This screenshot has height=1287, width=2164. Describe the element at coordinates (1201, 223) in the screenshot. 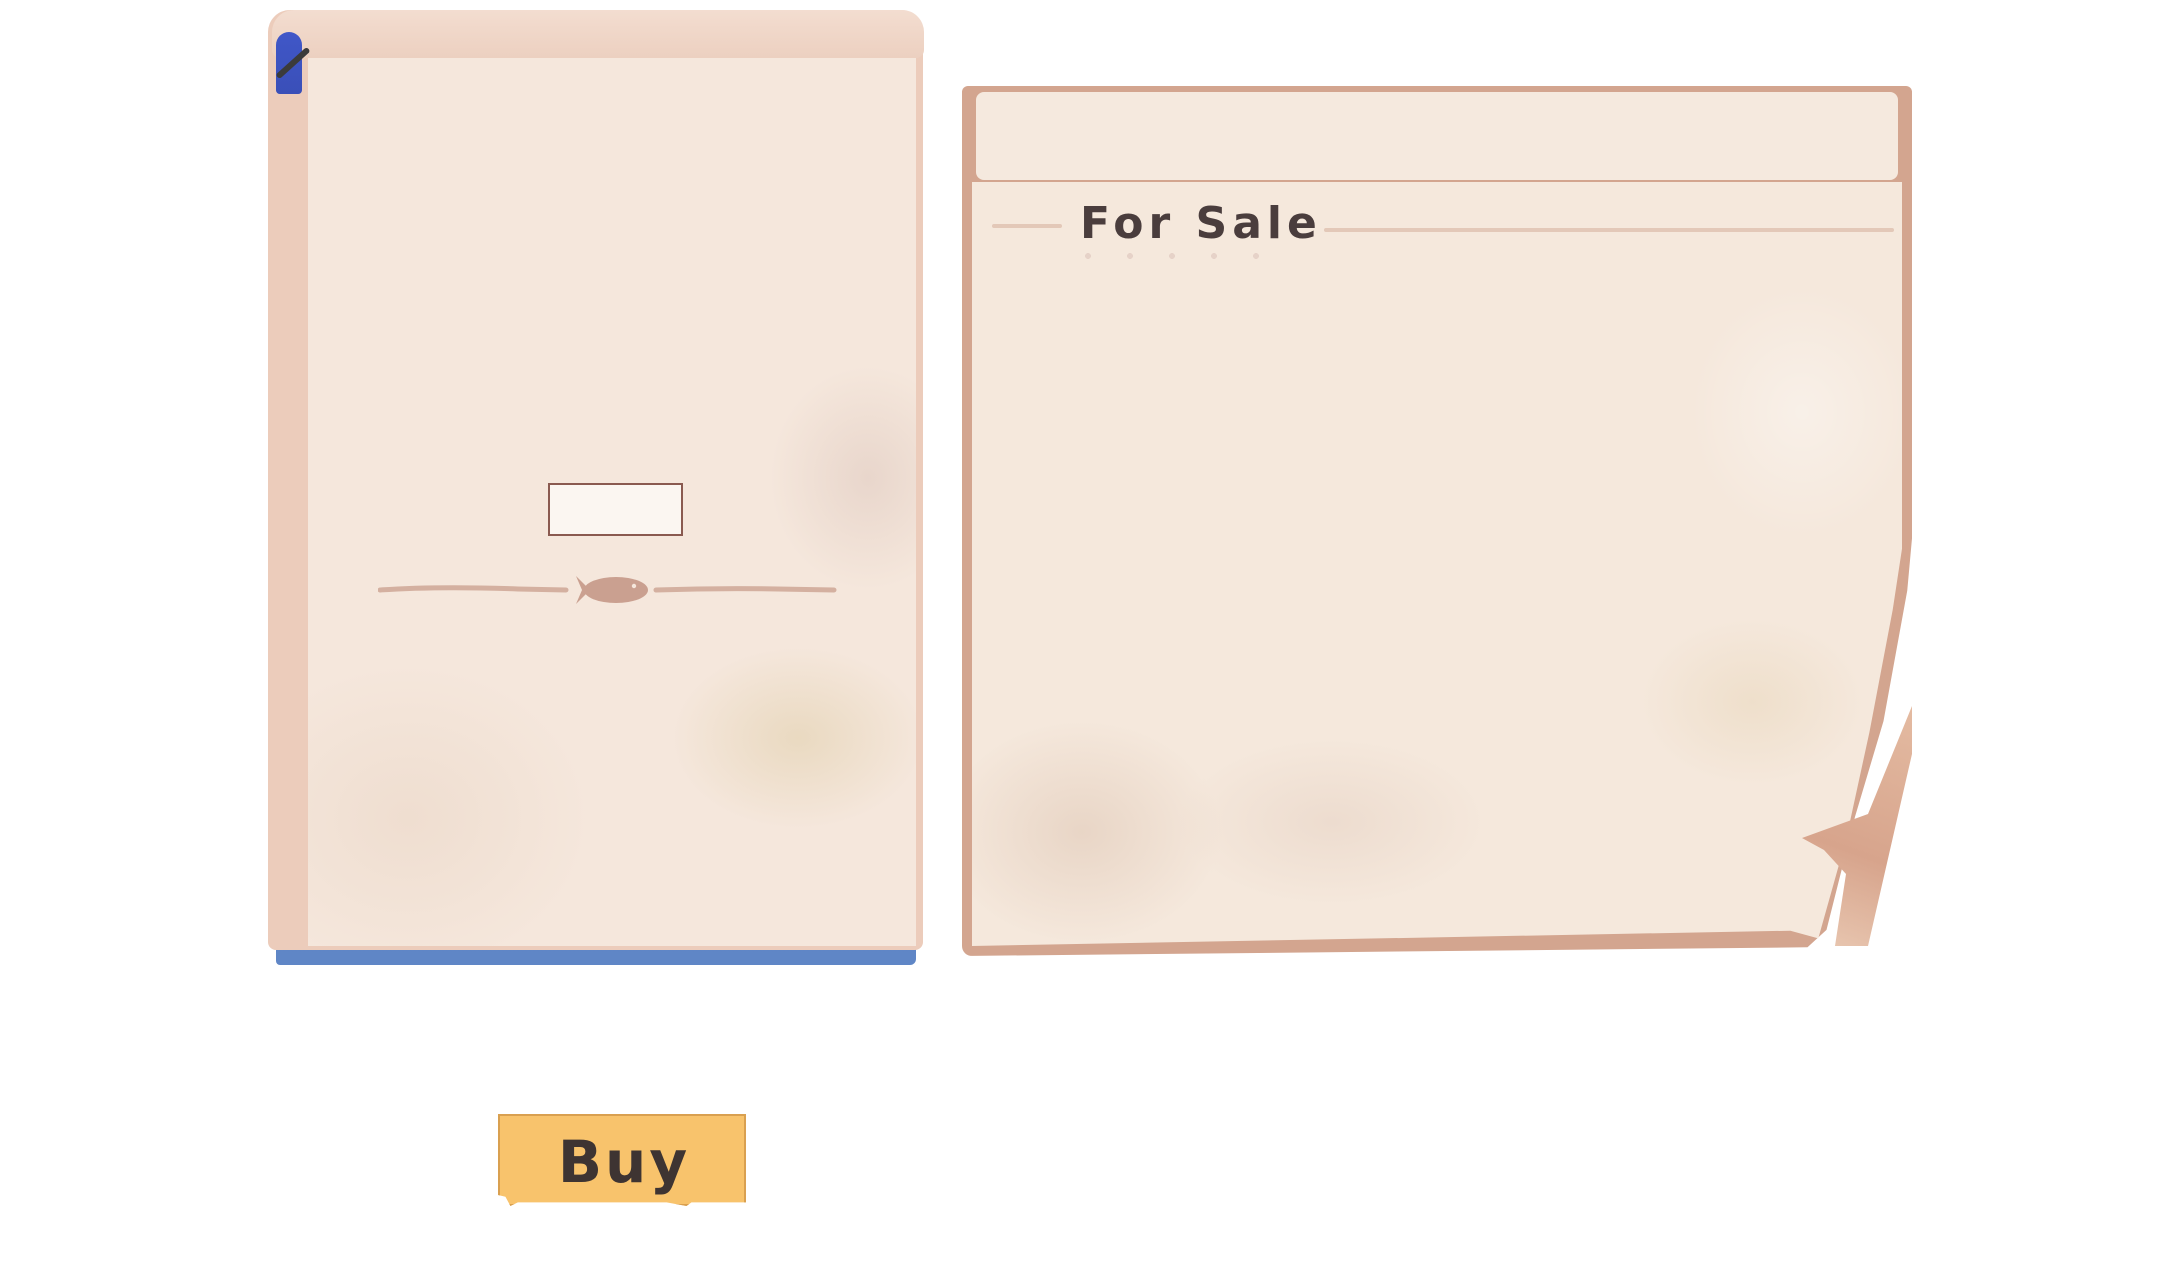

I see `for-sale-title: For Sale` at that location.